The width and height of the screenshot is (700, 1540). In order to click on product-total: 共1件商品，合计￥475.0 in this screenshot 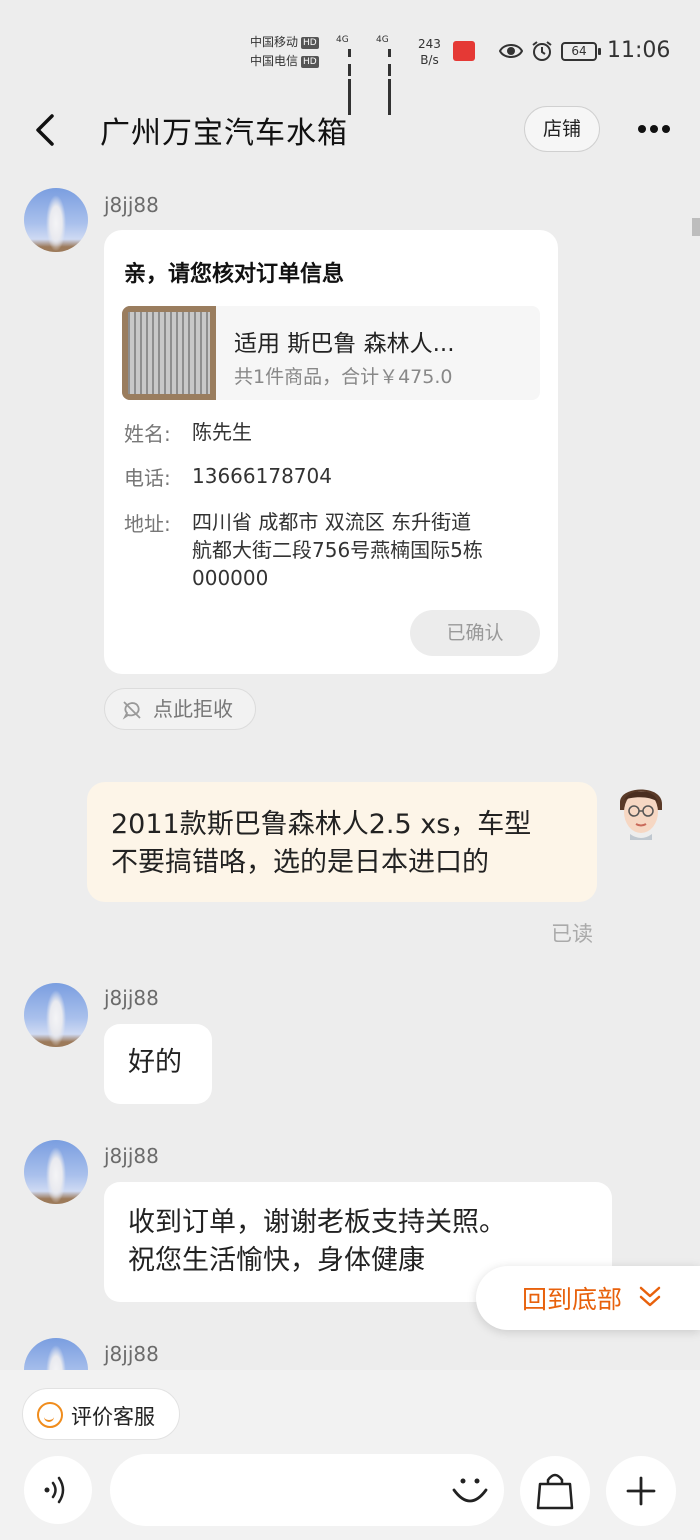, I will do `click(343, 377)`.